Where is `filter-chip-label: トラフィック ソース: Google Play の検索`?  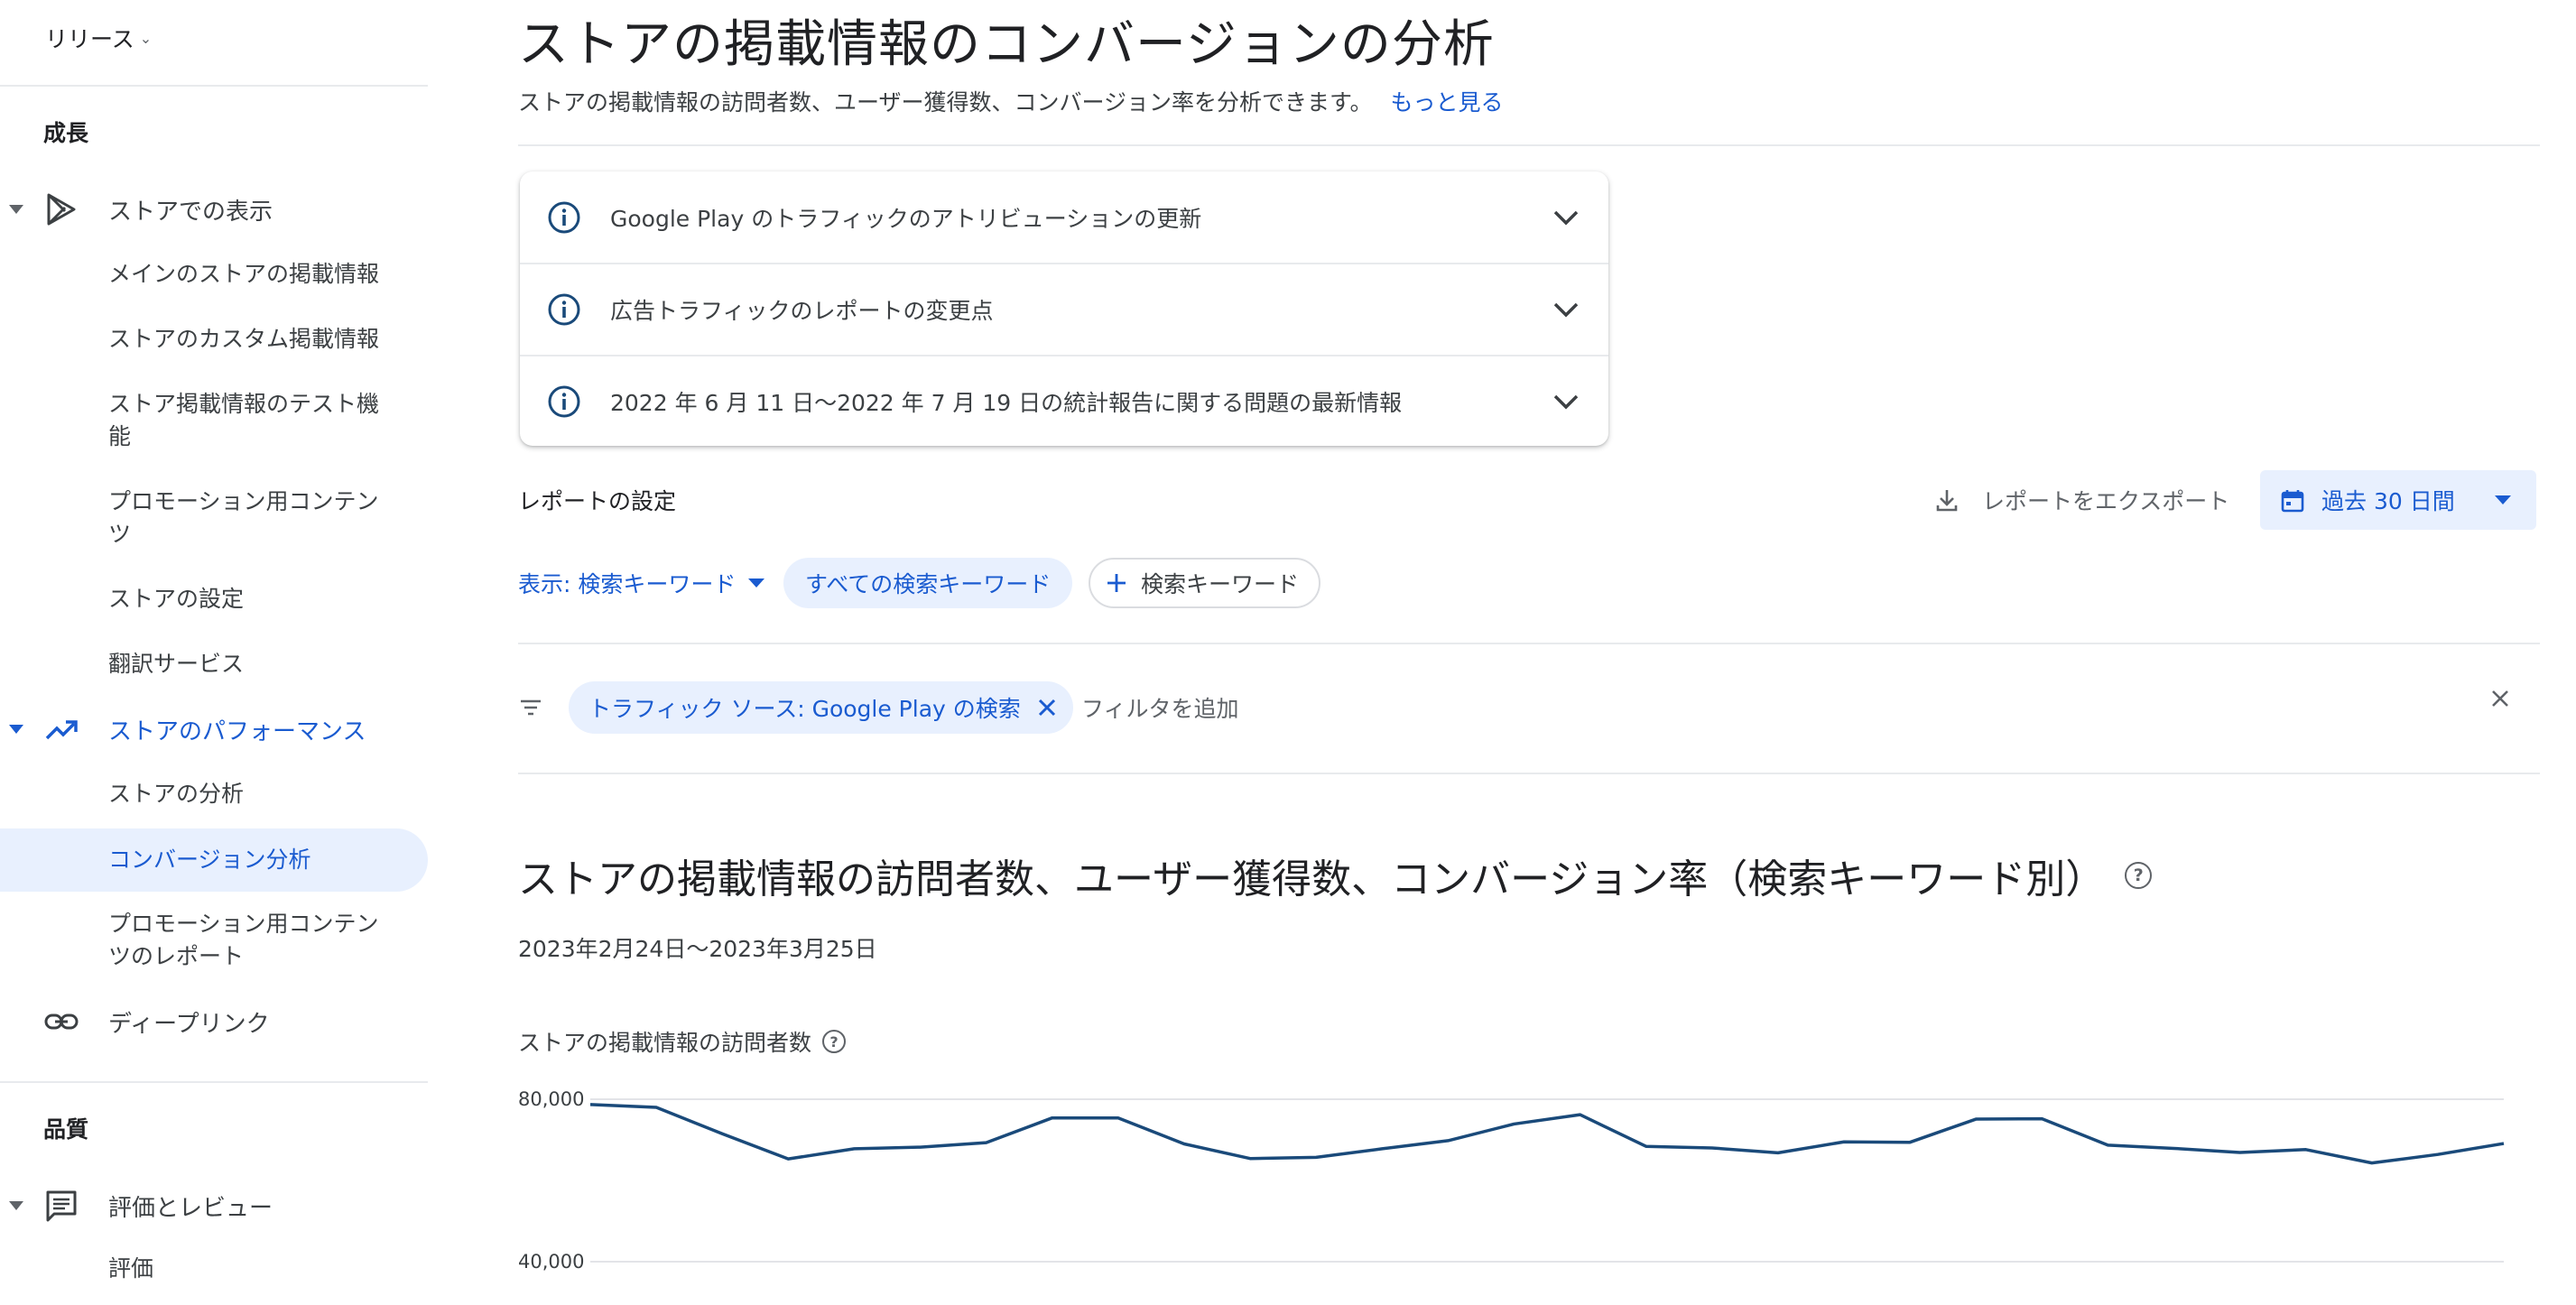
filter-chip-label: トラフィック ソース: Google Play の検索 is located at coordinates (804, 707).